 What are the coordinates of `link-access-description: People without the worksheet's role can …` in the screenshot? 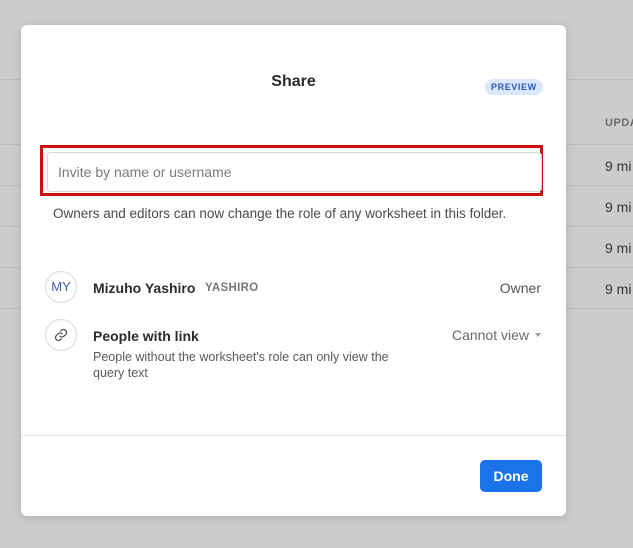 It's located at (241, 365).